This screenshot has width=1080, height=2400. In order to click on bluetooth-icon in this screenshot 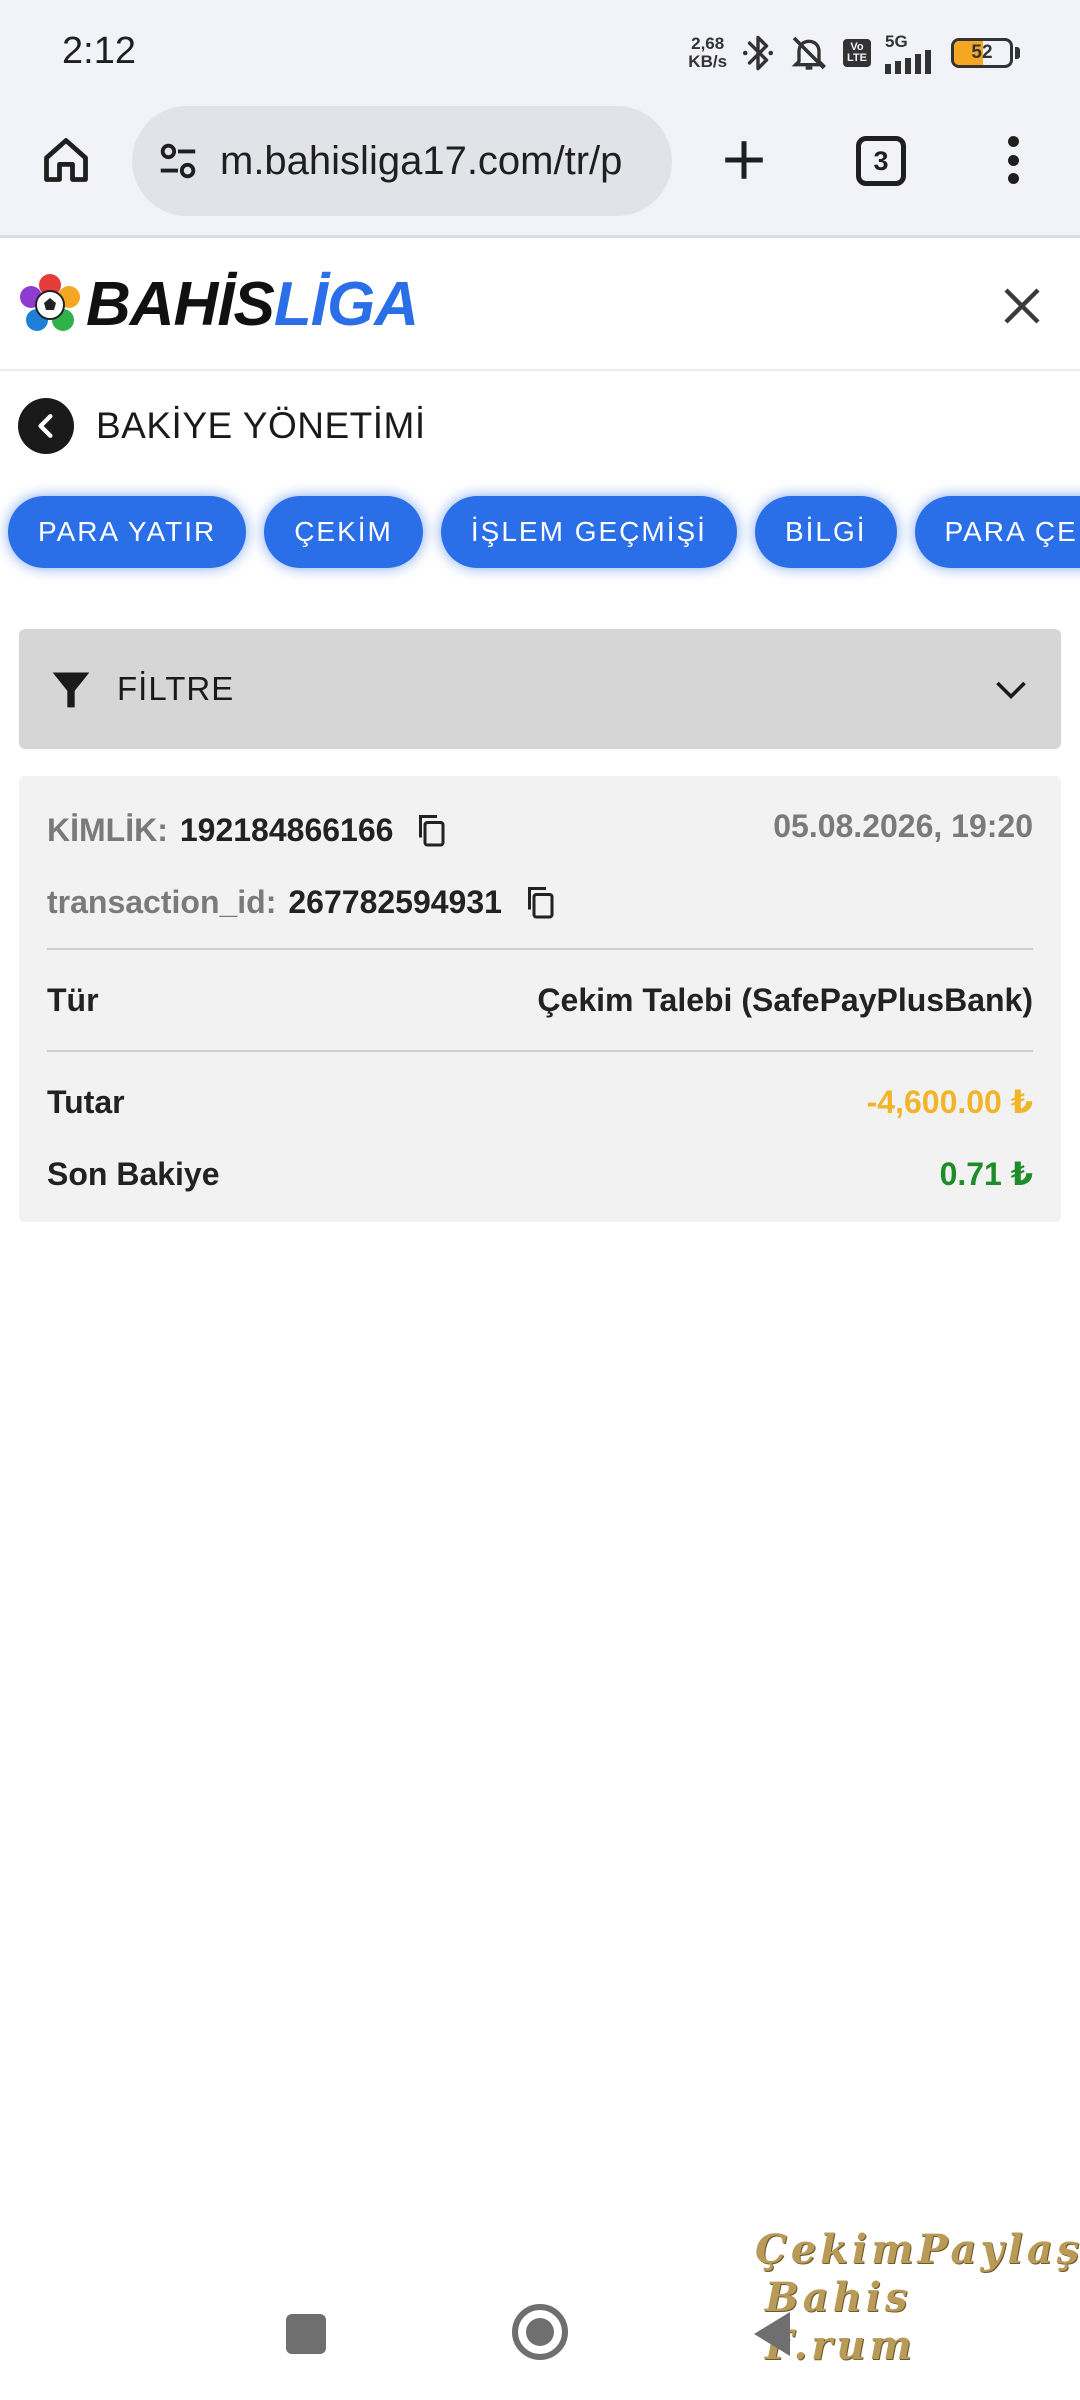, I will do `click(758, 53)`.